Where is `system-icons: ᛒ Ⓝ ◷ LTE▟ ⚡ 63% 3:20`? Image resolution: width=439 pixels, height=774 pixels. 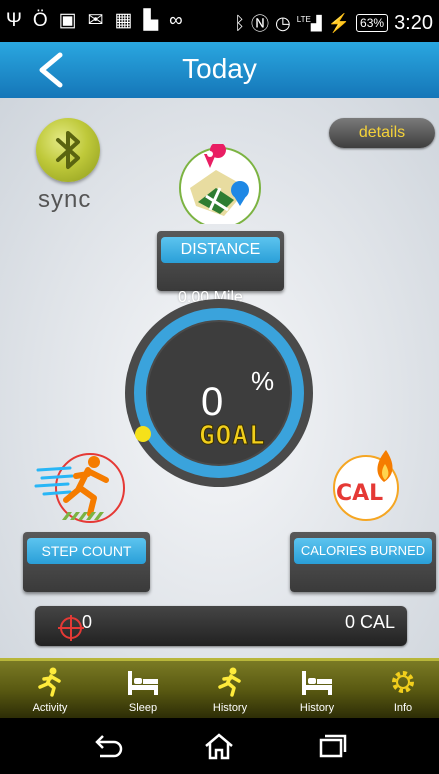
system-icons: ᛒ Ⓝ ◷ LTE▟ ⚡ 63% 3:20 is located at coordinates (333, 23).